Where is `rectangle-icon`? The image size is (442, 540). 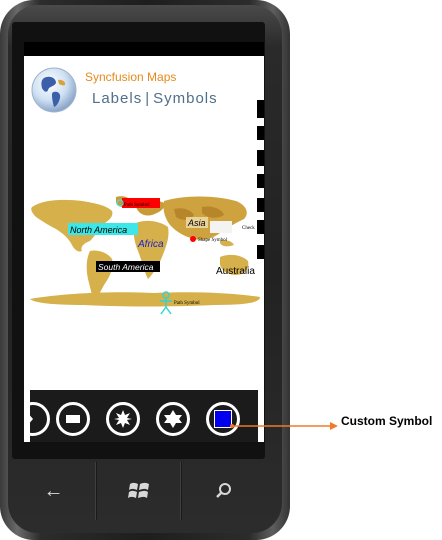 rectangle-icon is located at coordinates (73, 419).